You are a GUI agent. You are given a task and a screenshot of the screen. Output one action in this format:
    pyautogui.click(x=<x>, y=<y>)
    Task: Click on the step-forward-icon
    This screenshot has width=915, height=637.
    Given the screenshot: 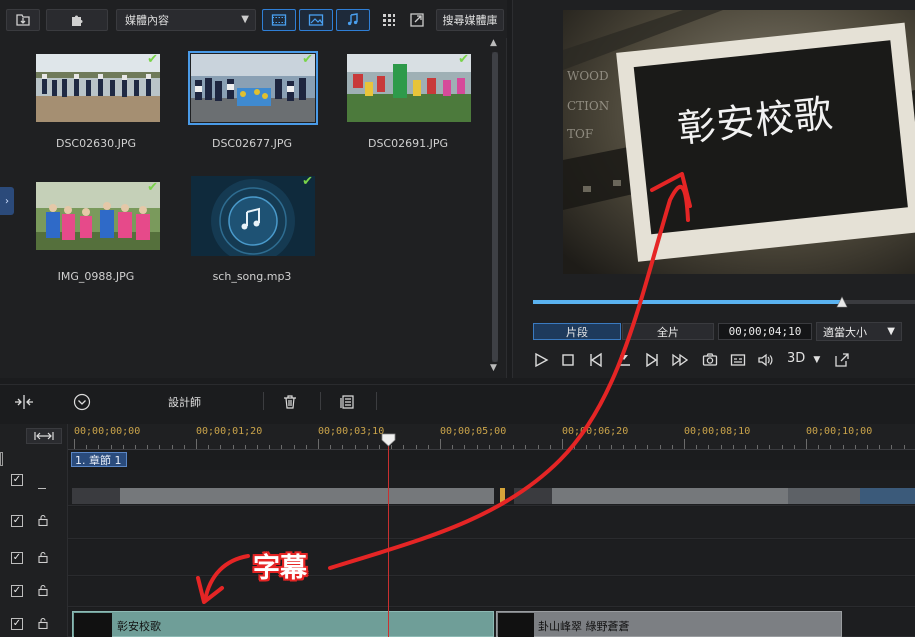 What is the action you would take?
    pyautogui.click(x=652, y=360)
    